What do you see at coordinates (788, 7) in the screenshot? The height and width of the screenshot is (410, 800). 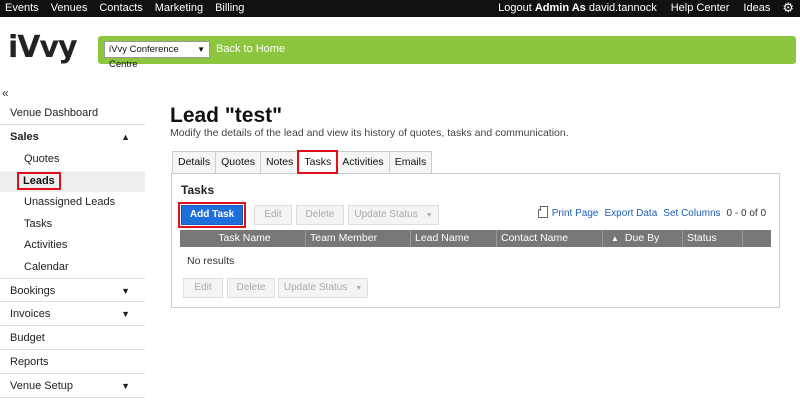 I see `gear-icon: ⚙` at bounding box center [788, 7].